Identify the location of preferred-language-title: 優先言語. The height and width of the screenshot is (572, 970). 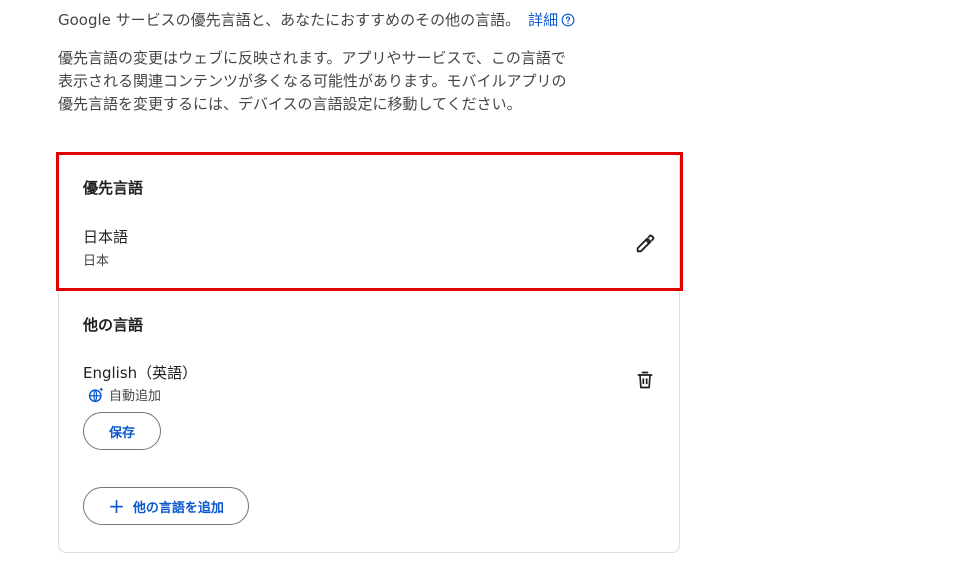
(113, 188).